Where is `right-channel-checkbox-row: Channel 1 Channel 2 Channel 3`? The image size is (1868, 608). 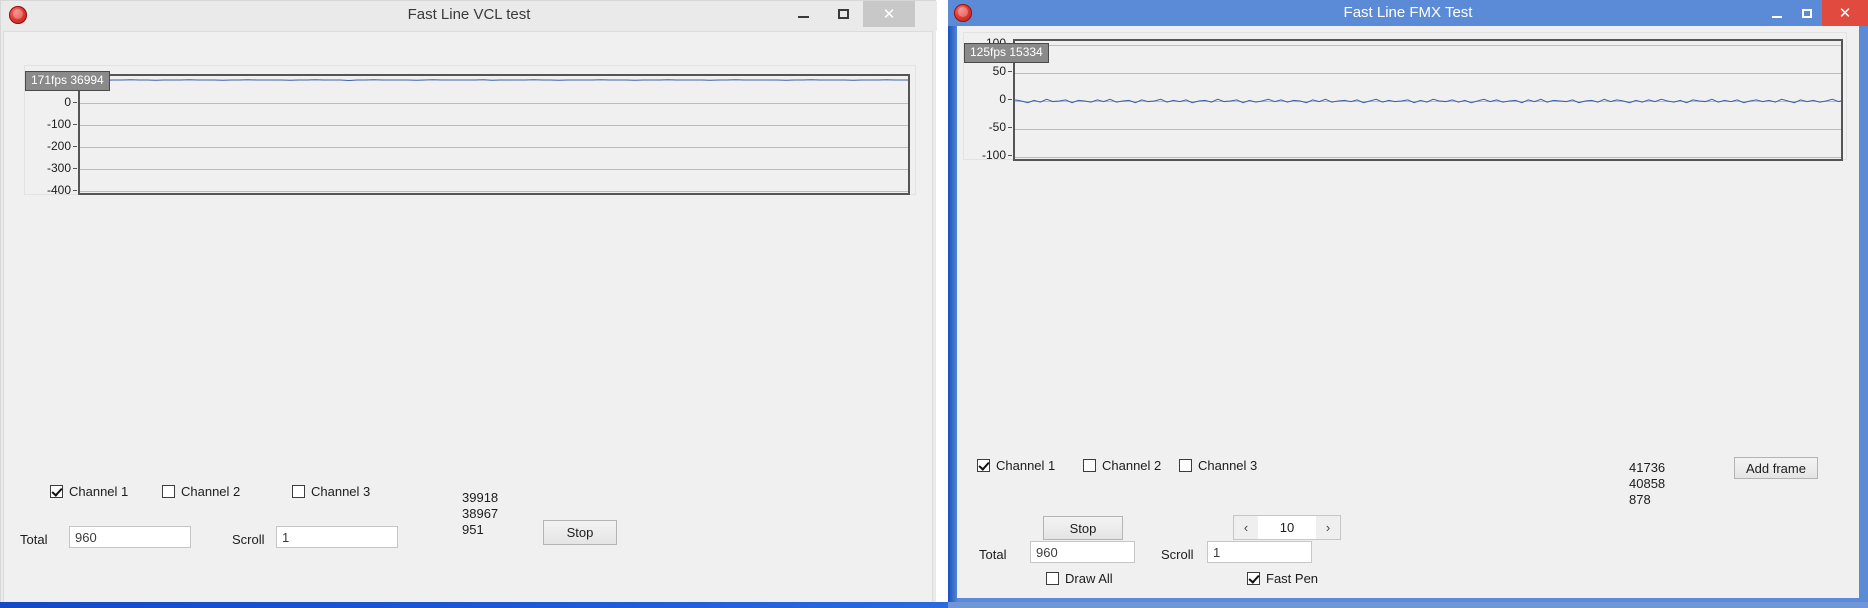
right-channel-checkbox-row: Channel 1 Channel 2 Channel 3 is located at coordinates (1187, 468).